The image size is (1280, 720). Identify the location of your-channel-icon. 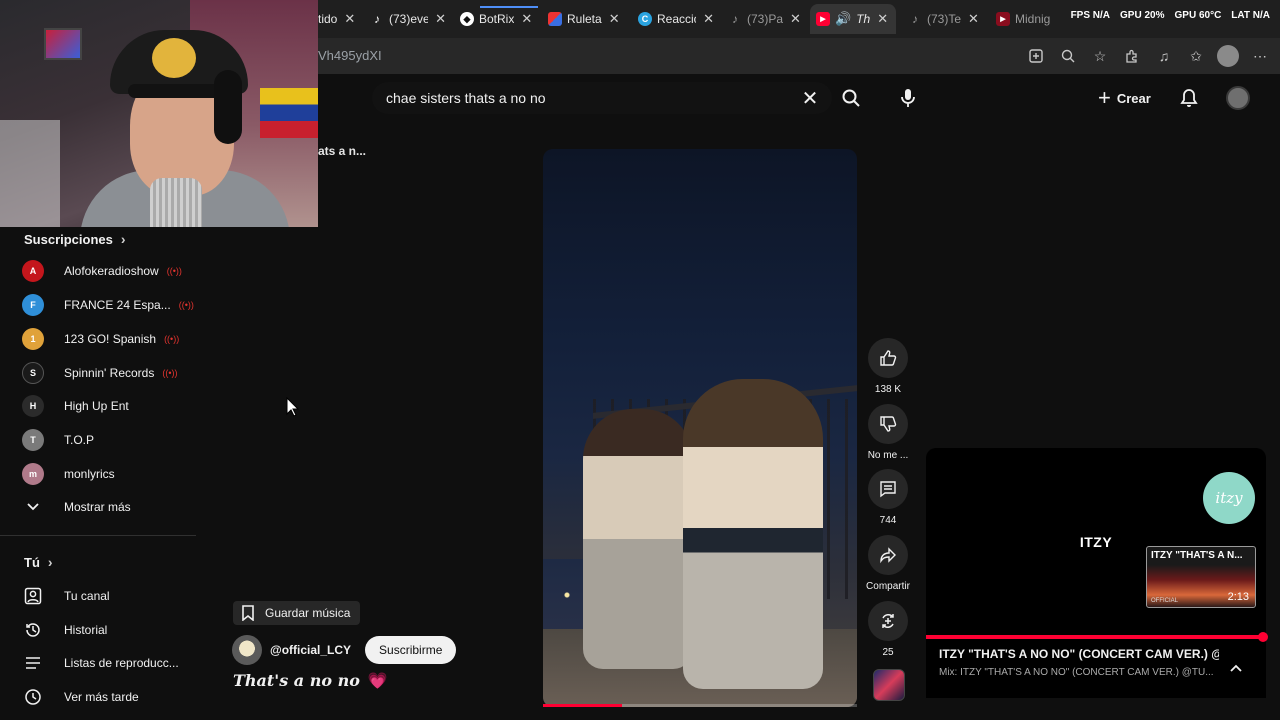
(33, 596).